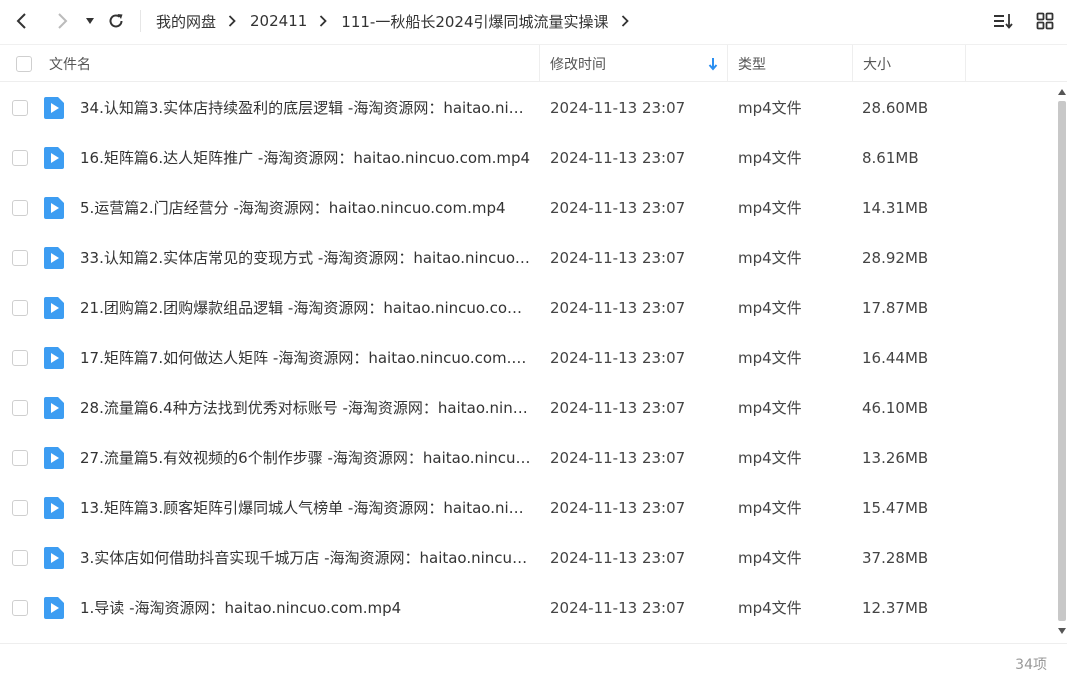 This screenshot has width=1067, height=682. I want to click on file-size: 8.61MB, so click(890, 158).